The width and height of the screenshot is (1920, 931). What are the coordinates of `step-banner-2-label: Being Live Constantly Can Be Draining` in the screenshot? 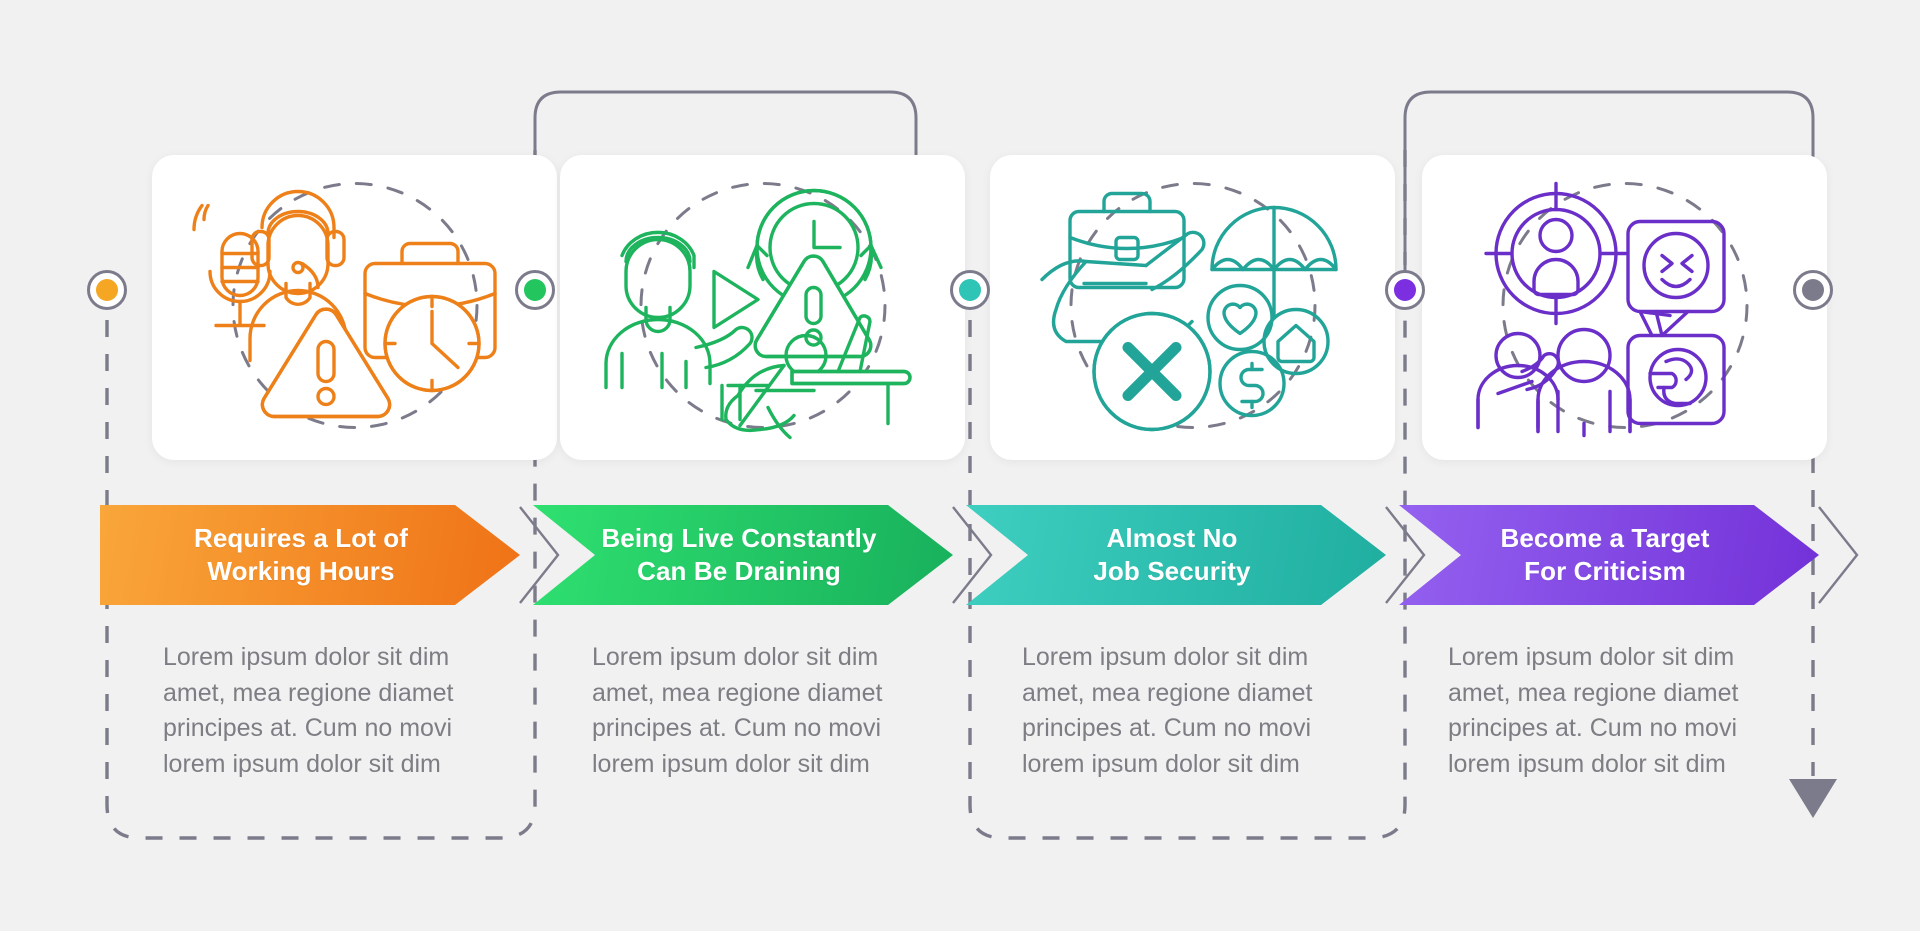 It's located at (742, 555).